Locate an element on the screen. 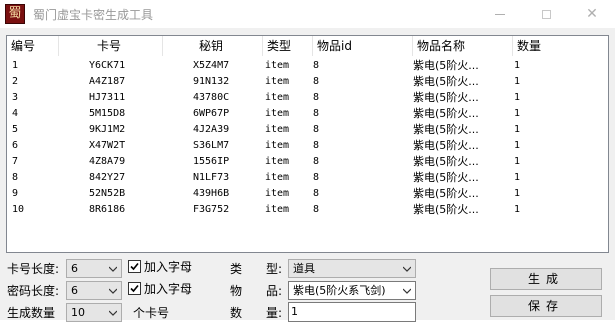  row-id: 2 is located at coordinates (15, 81).